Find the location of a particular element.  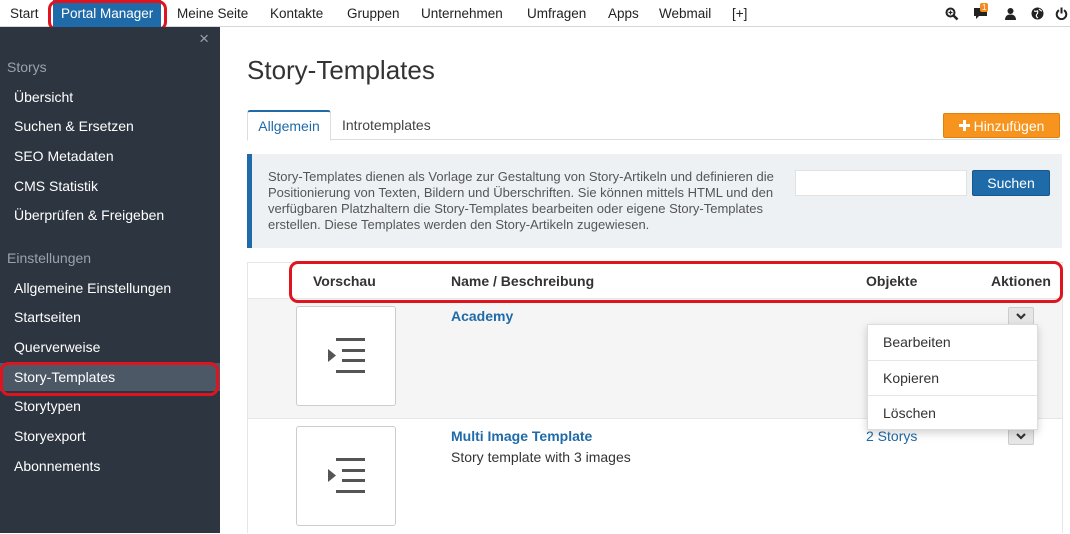

menu-item-kopieren: Kopieren is located at coordinates (952, 377).